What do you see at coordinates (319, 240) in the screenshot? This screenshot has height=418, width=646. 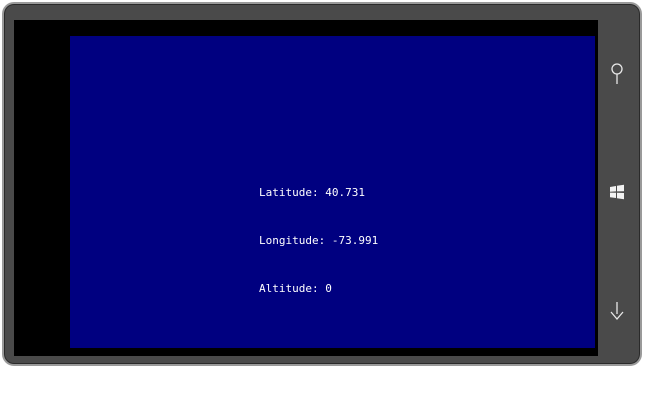 I see `longitude-text: Longitude: -73.991` at bounding box center [319, 240].